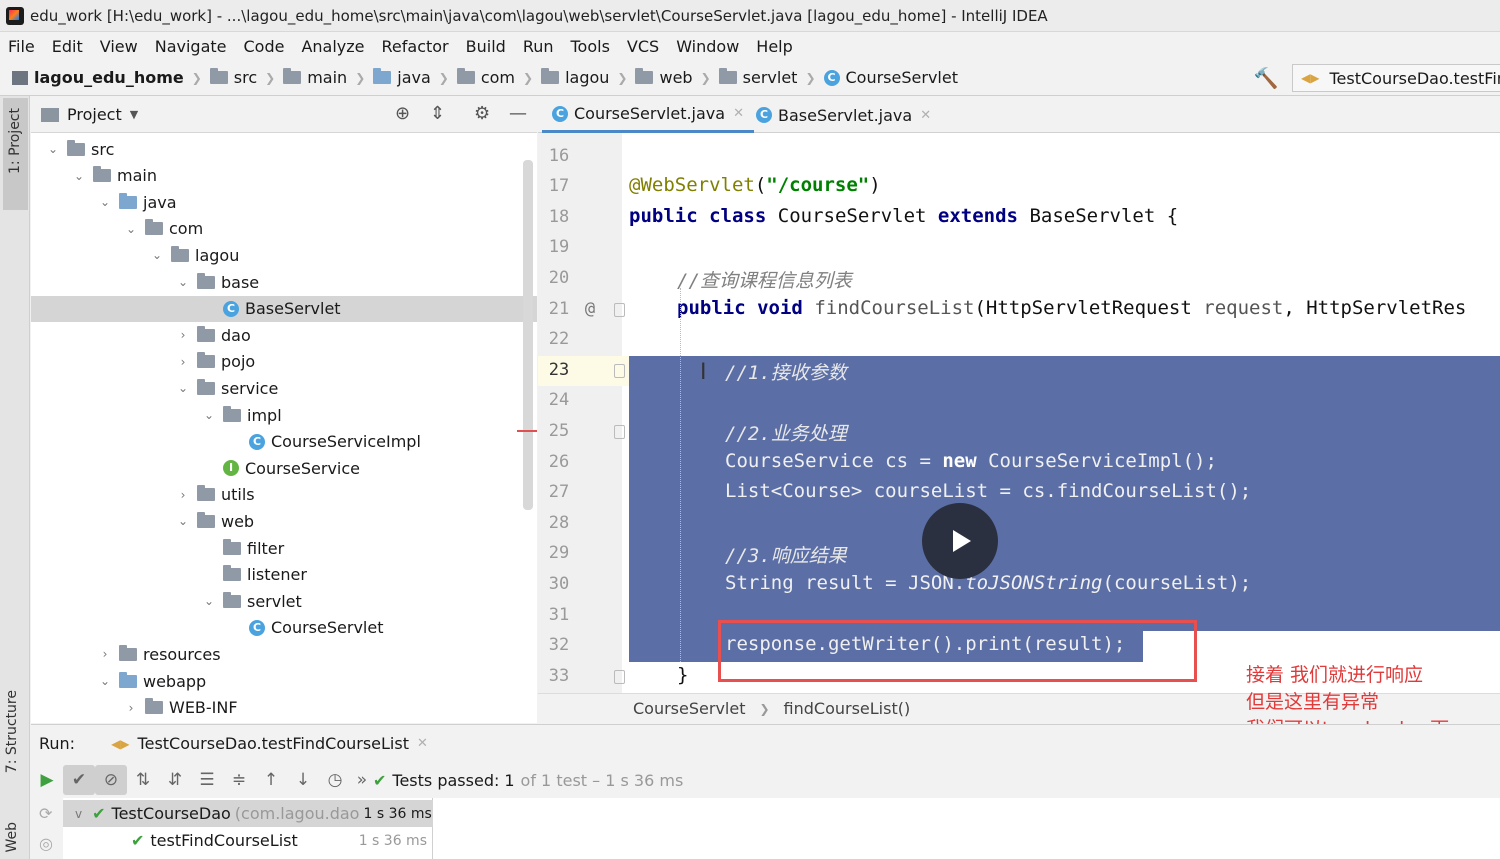 The height and width of the screenshot is (859, 1500). What do you see at coordinates (21, 46) in the screenshot?
I see `menu-file: File` at bounding box center [21, 46].